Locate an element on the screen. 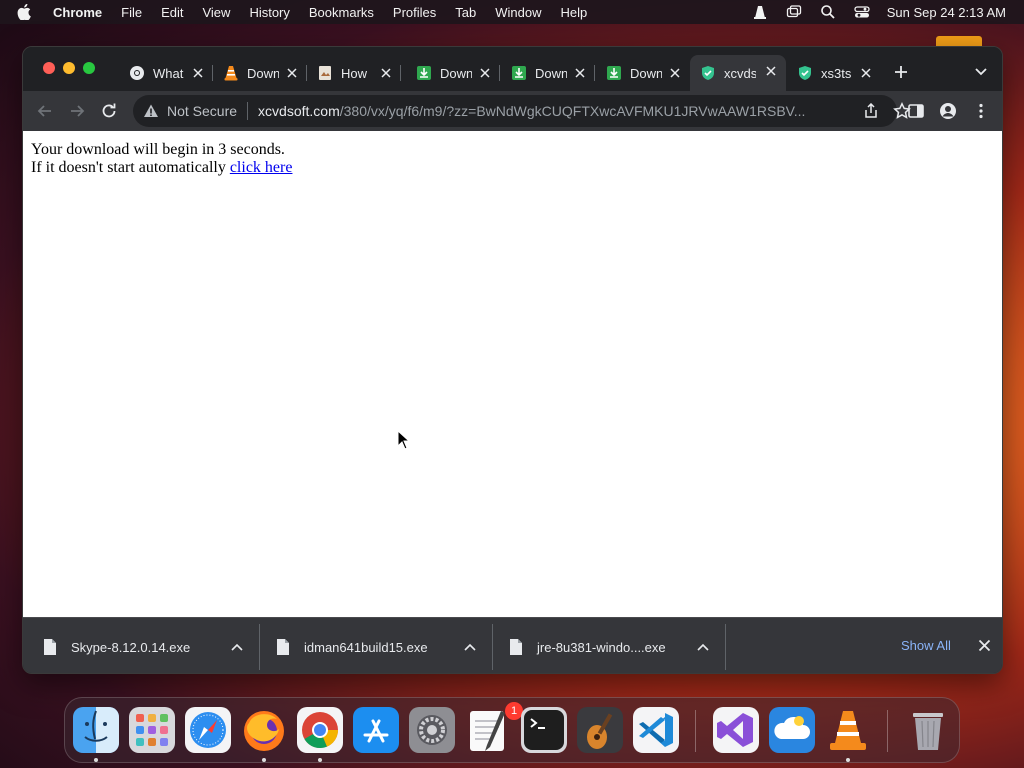  download-filename: jre-8u381-windo....exe is located at coordinates (601, 647).